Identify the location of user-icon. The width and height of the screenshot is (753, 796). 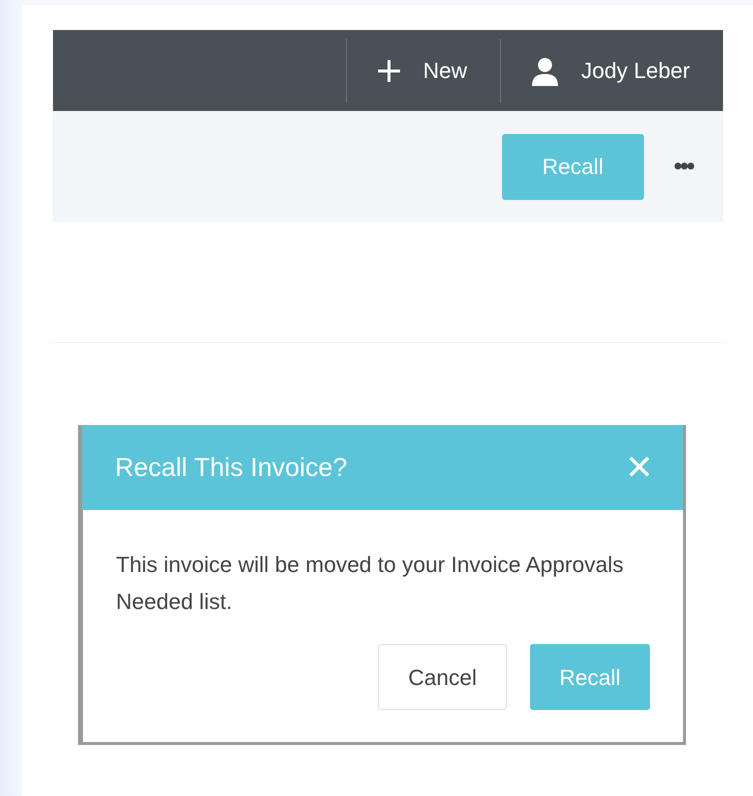
(545, 71).